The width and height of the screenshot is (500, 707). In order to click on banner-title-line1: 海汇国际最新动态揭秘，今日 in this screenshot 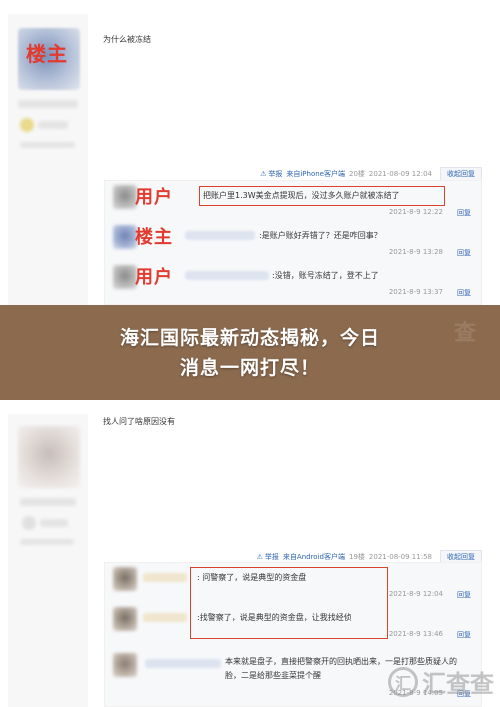, I will do `click(249, 337)`.